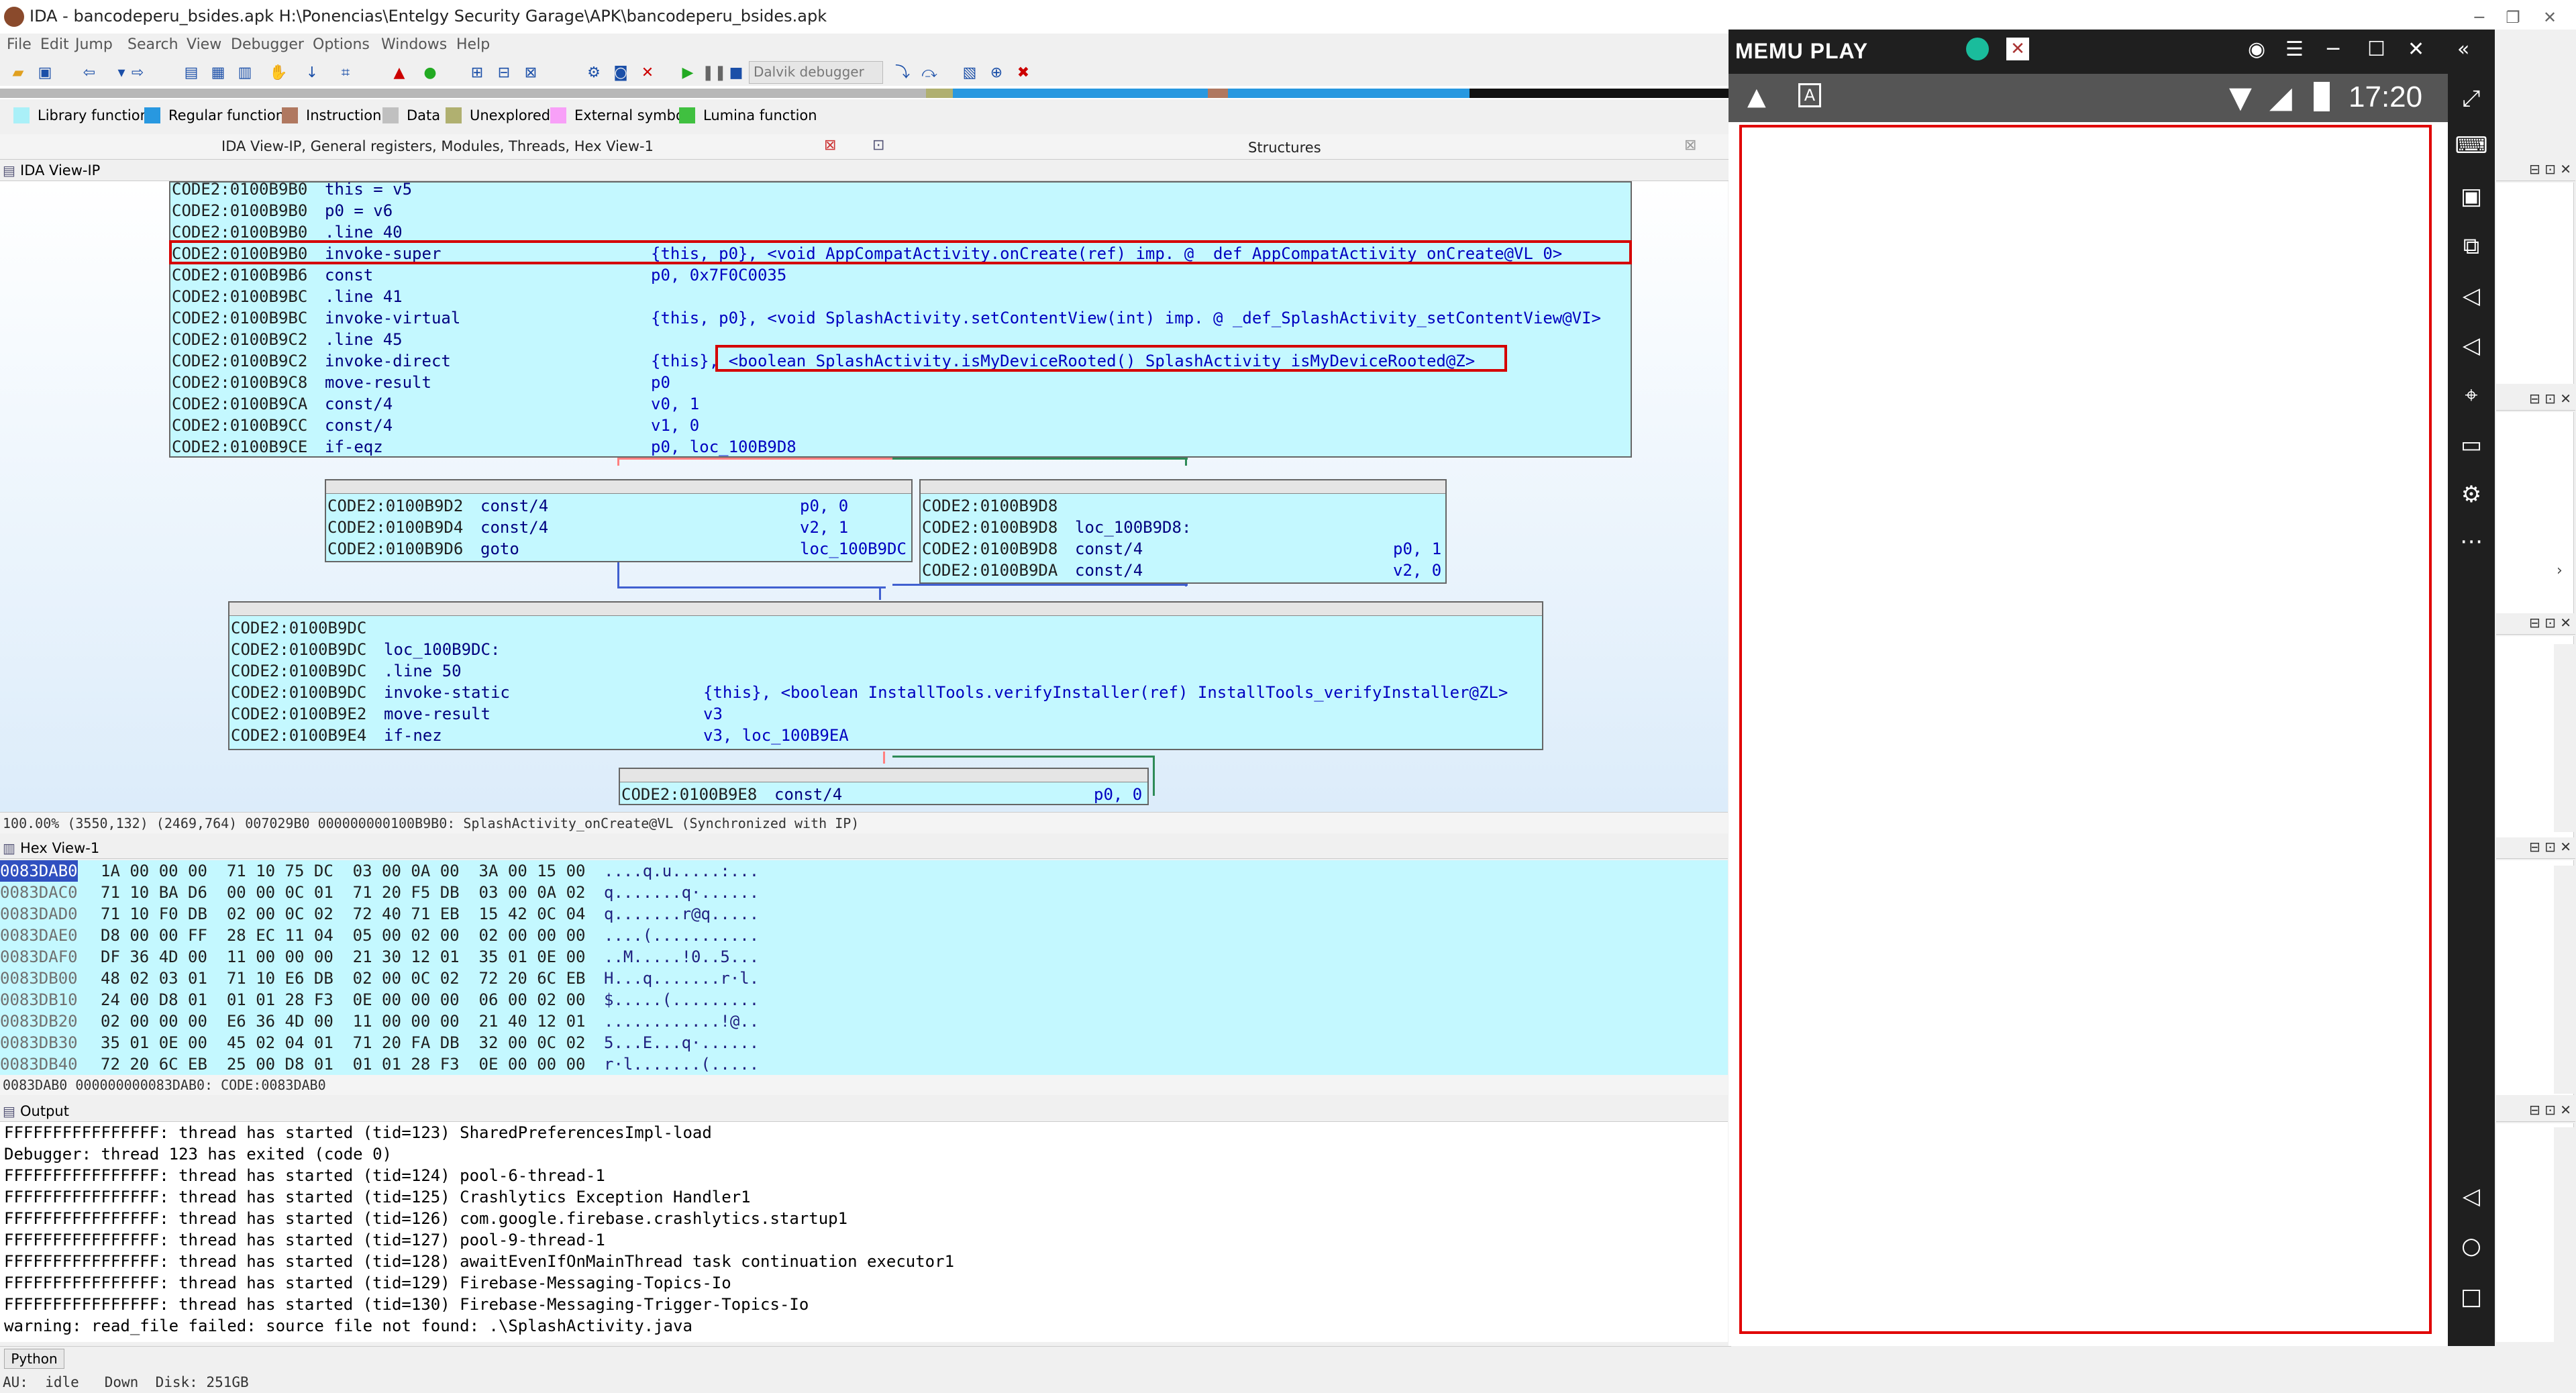 This screenshot has height=1393, width=2576. What do you see at coordinates (2471, 395) in the screenshot?
I see `location-icon: ⌖` at bounding box center [2471, 395].